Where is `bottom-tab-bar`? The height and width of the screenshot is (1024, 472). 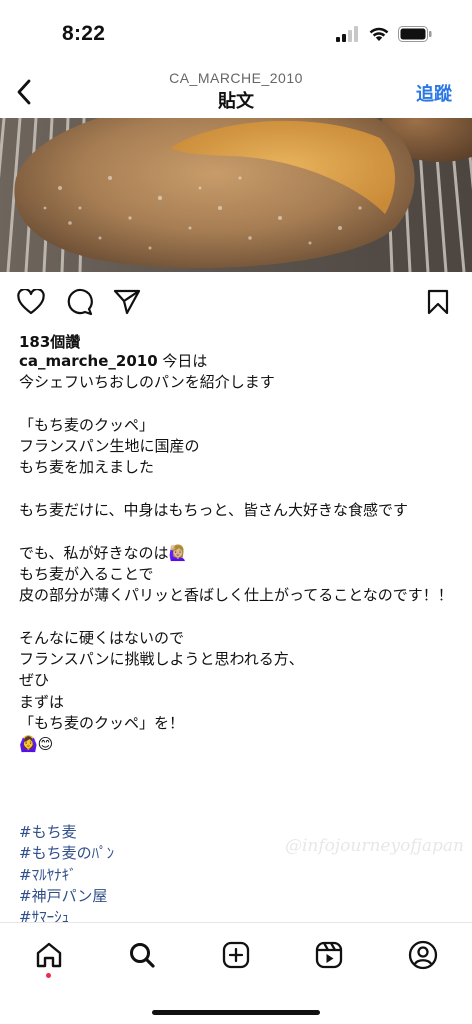 bottom-tab-bar is located at coordinates (236, 973).